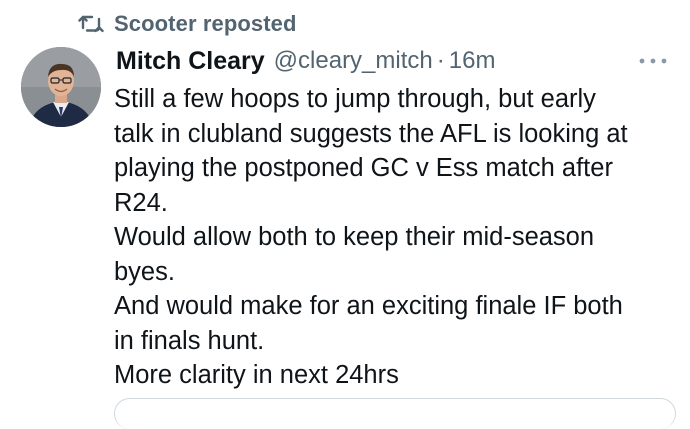 Image resolution: width=690 pixels, height=429 pixels. I want to click on avatar-photo, so click(61, 87).